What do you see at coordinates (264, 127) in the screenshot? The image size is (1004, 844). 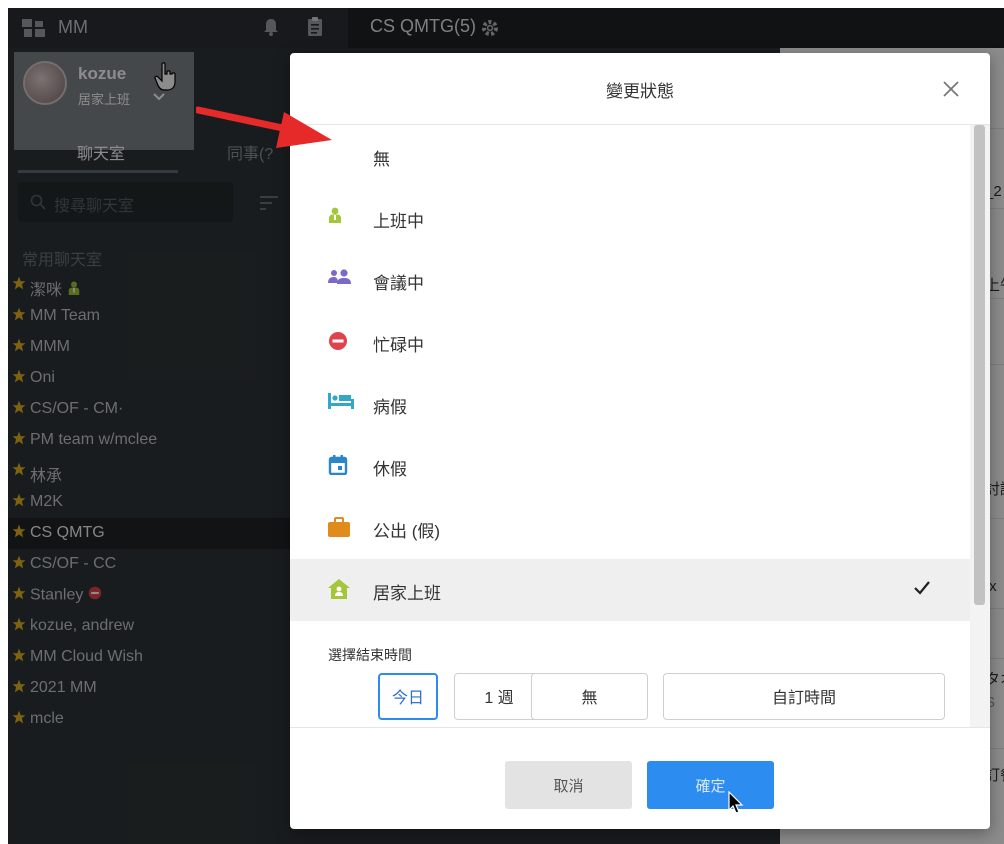 I see `red-arrow-annotation` at bounding box center [264, 127].